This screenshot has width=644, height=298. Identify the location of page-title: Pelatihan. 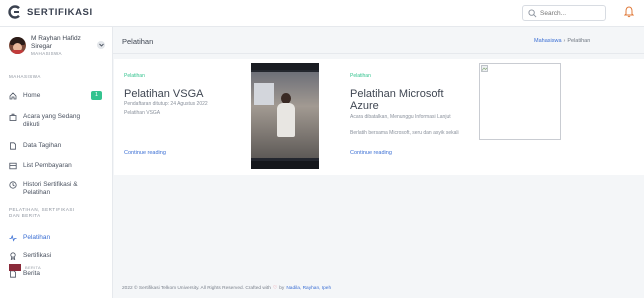
(138, 41).